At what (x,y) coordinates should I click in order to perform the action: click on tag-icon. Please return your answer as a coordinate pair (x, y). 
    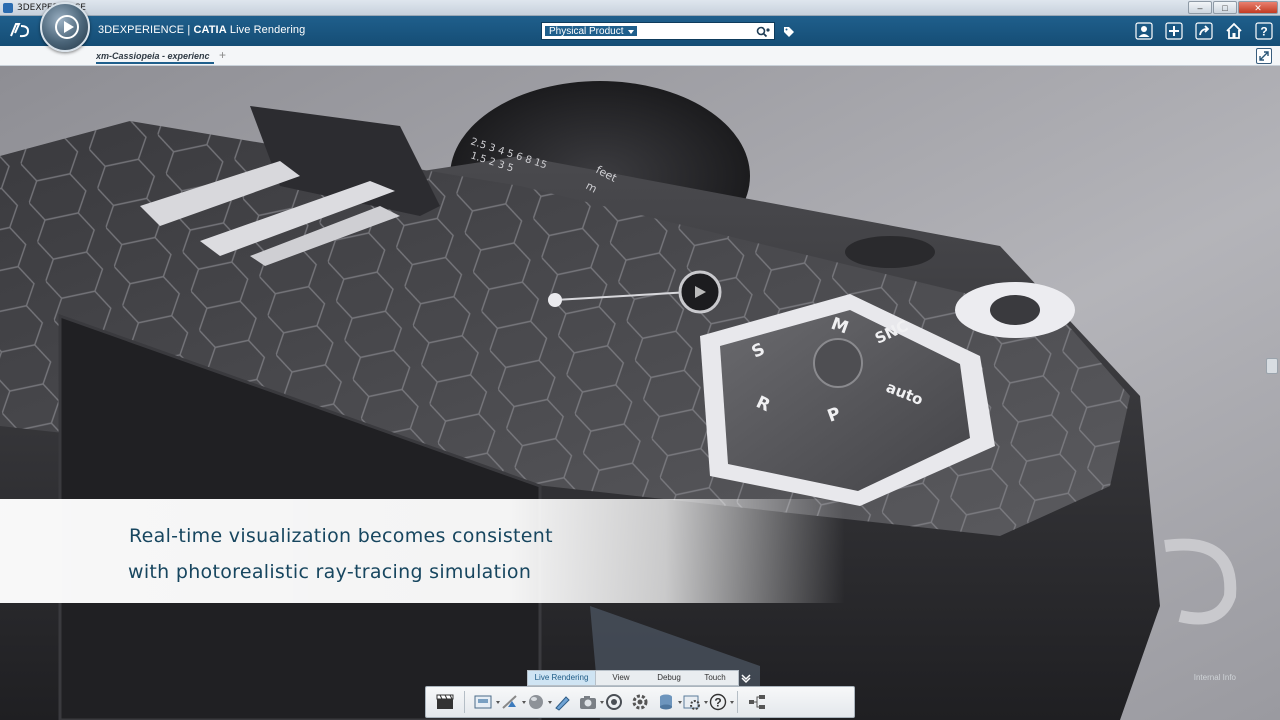
    Looking at the image, I should click on (789, 31).